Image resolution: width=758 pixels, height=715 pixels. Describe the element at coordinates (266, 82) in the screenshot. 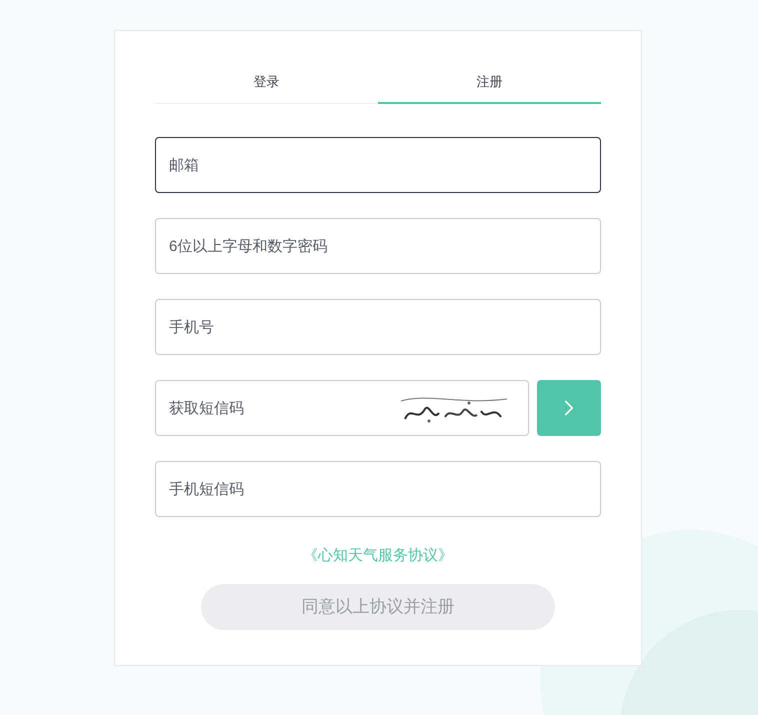

I see `tab: 登录` at that location.